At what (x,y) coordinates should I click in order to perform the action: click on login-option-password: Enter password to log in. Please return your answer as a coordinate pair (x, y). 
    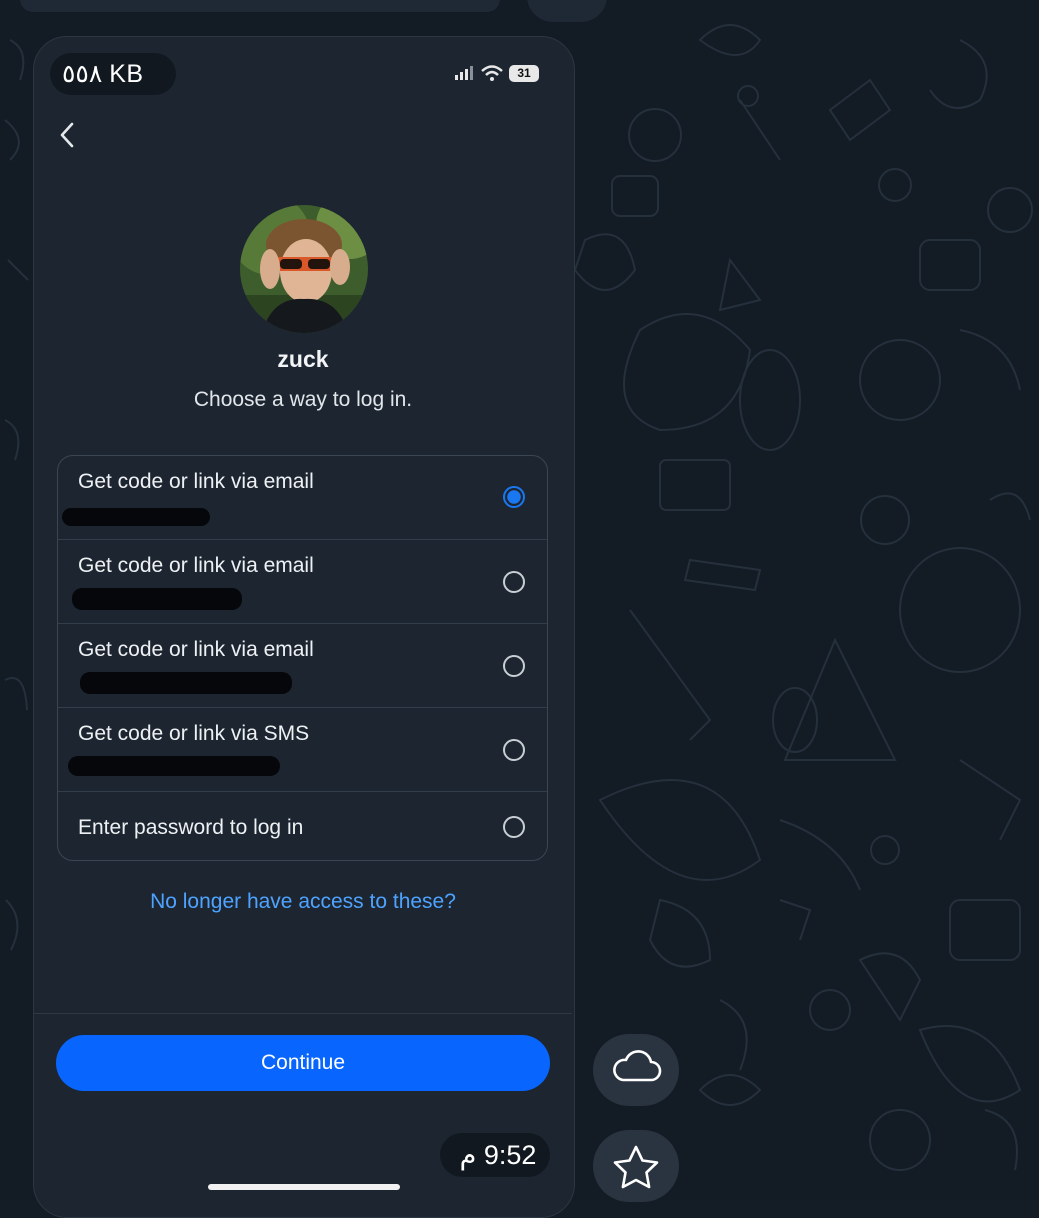
    Looking at the image, I should click on (302, 826).